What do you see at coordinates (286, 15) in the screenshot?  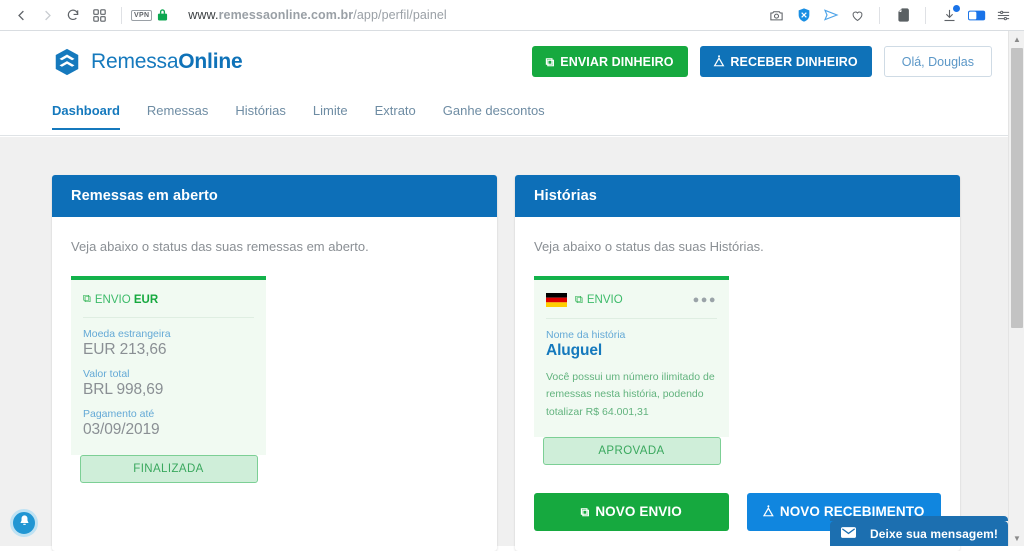 I see `url-host: remessaonline.com.br` at bounding box center [286, 15].